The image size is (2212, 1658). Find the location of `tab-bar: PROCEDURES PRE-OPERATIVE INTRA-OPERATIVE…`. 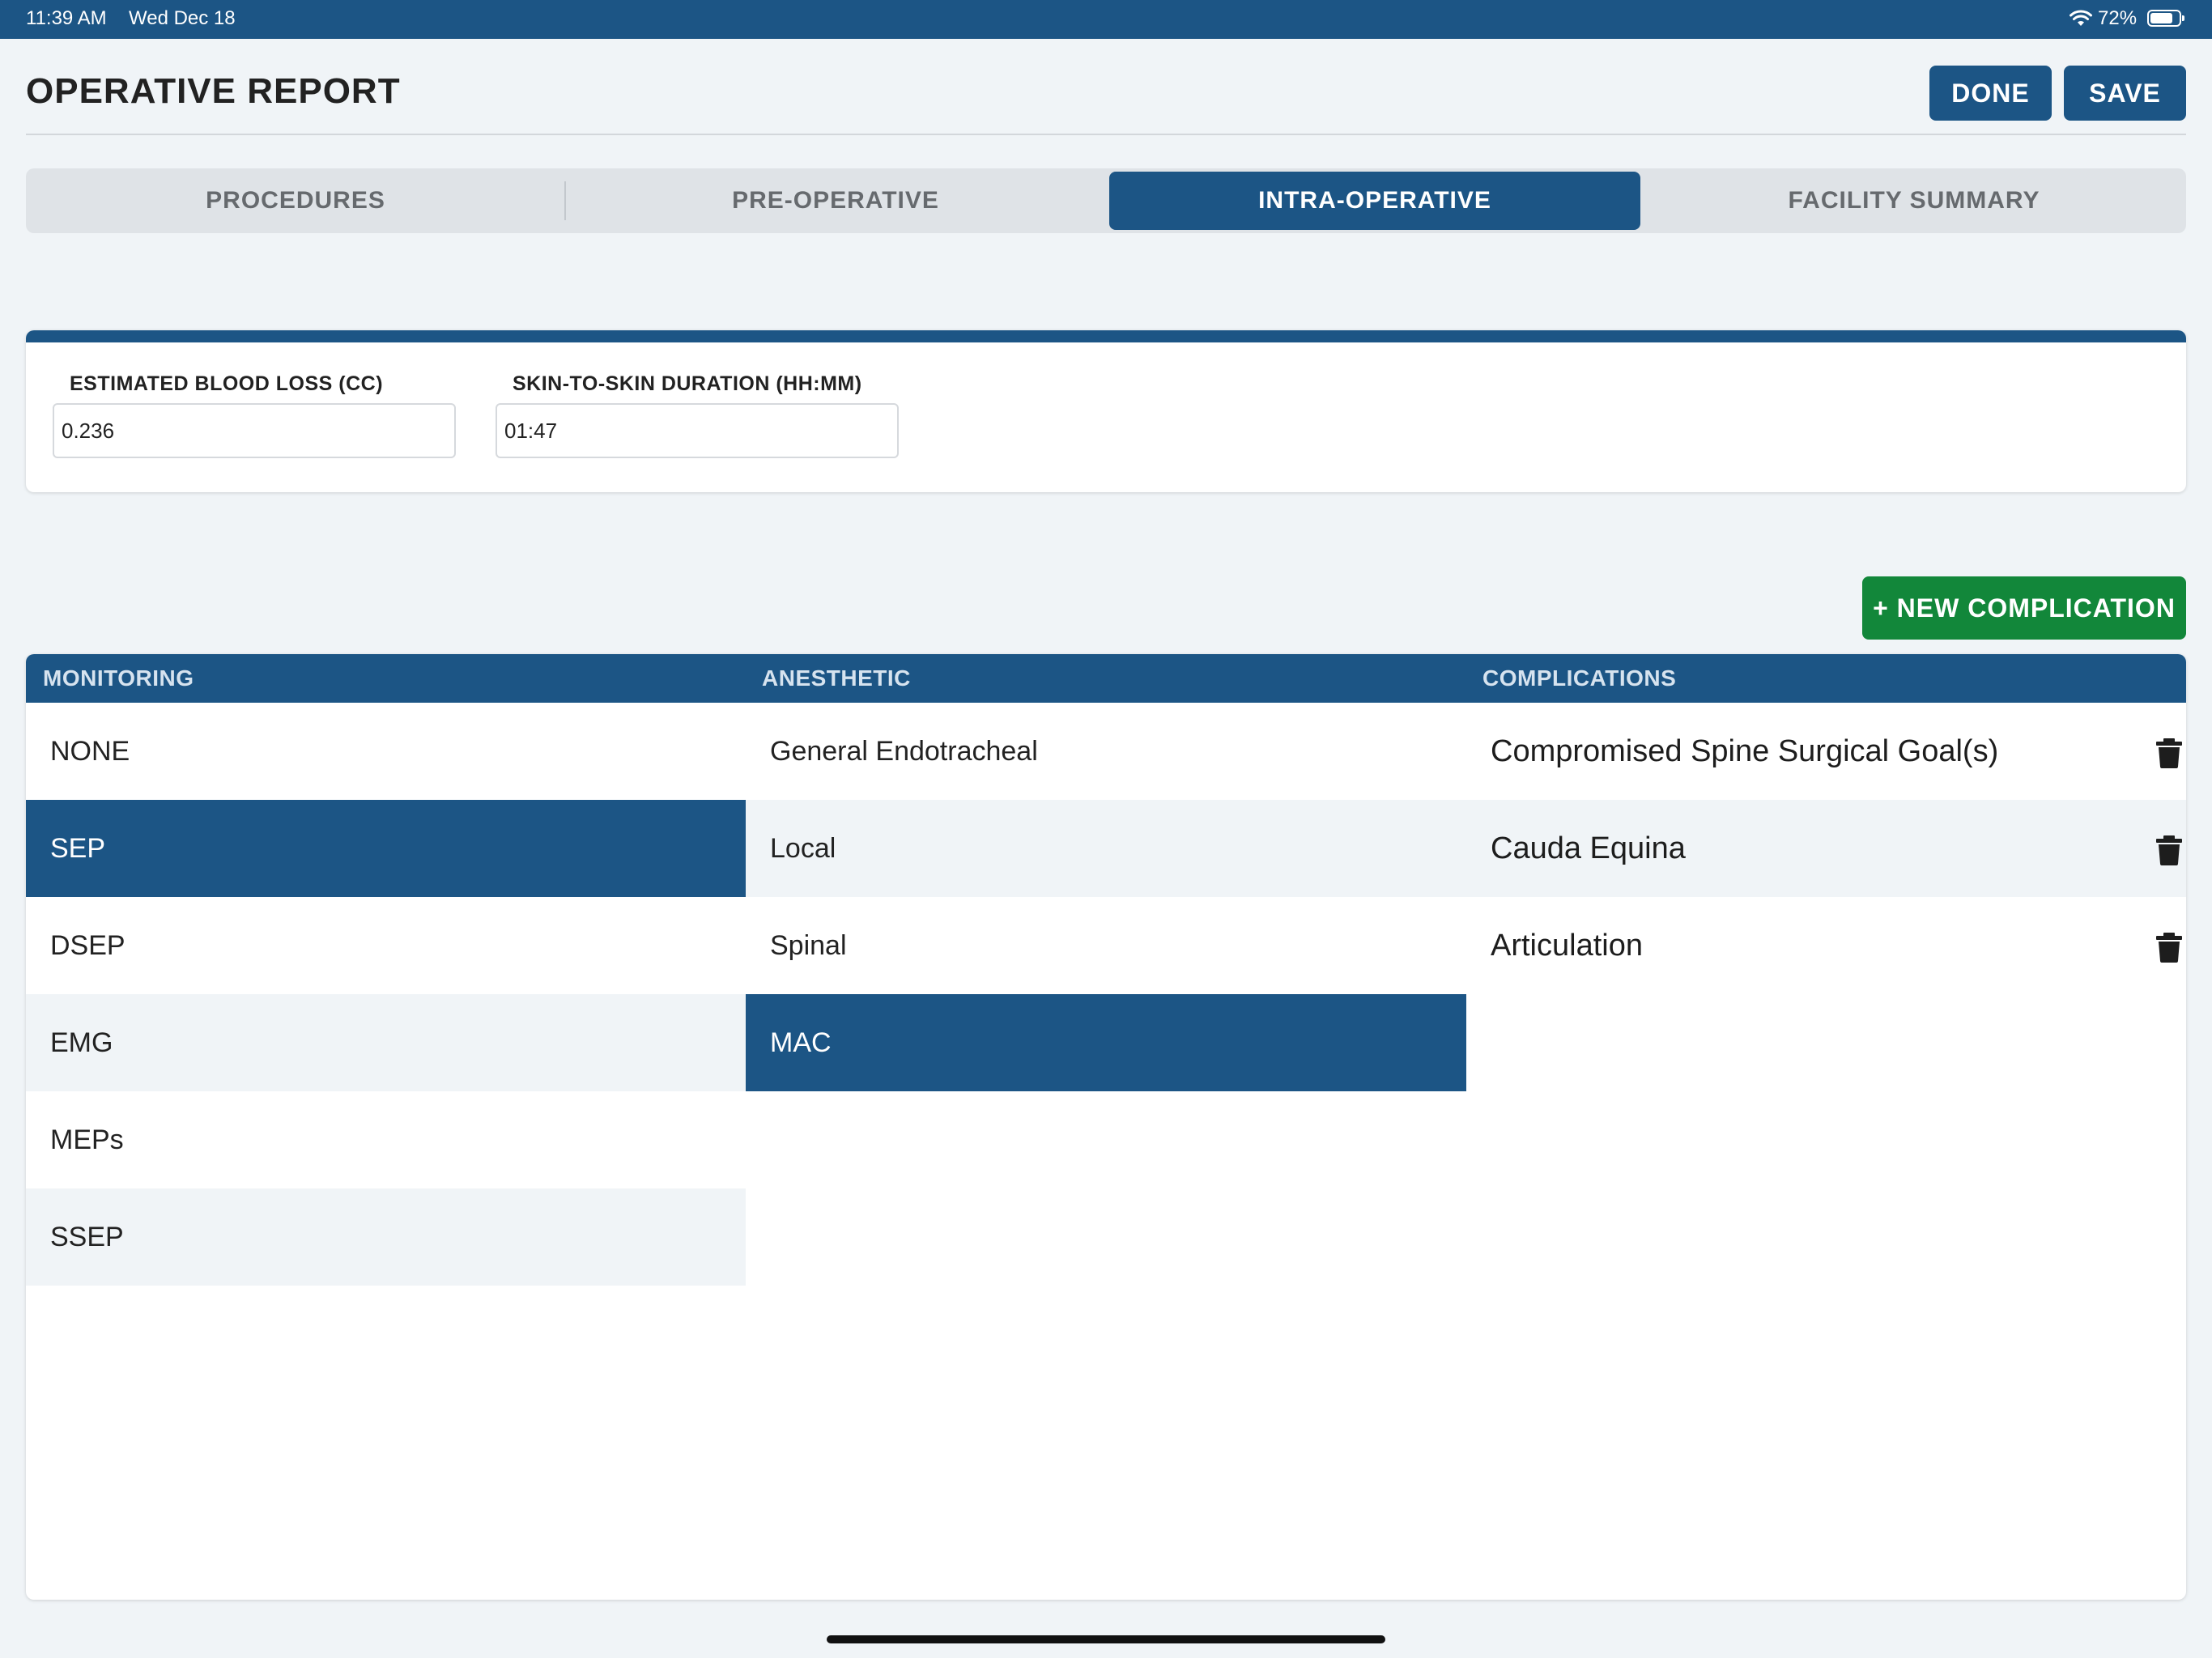

tab-bar: PROCEDURES PRE-OPERATIVE INTRA-OPERATIVE… is located at coordinates (1106, 200).